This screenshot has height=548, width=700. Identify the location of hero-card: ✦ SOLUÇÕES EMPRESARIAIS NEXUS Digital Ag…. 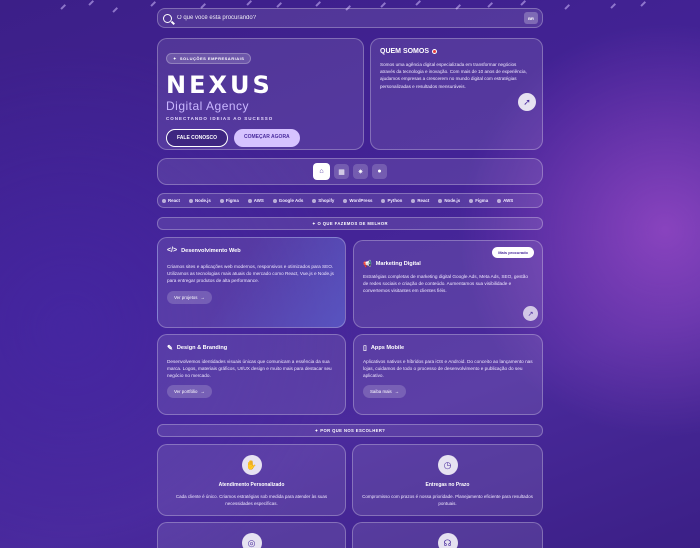
(260, 94).